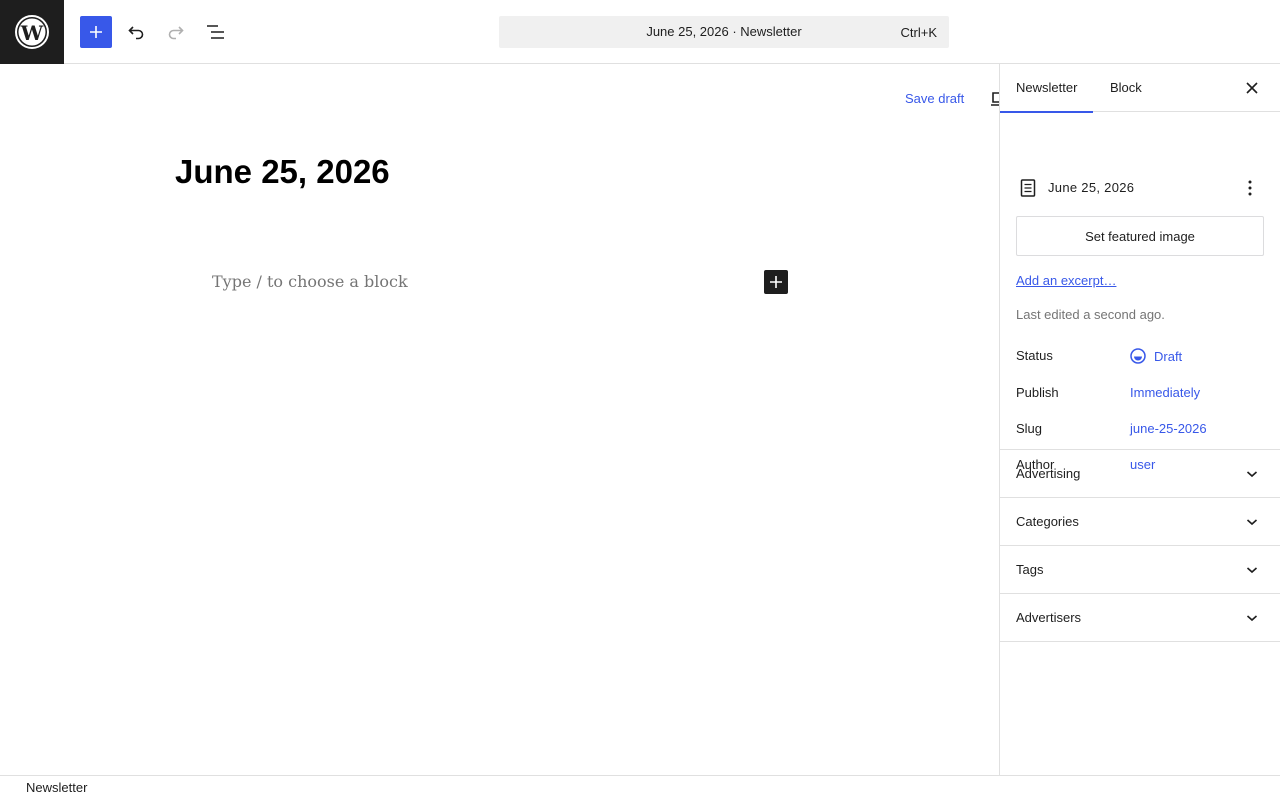 This screenshot has width=1280, height=800. I want to click on redo-icon, so click(176, 33).